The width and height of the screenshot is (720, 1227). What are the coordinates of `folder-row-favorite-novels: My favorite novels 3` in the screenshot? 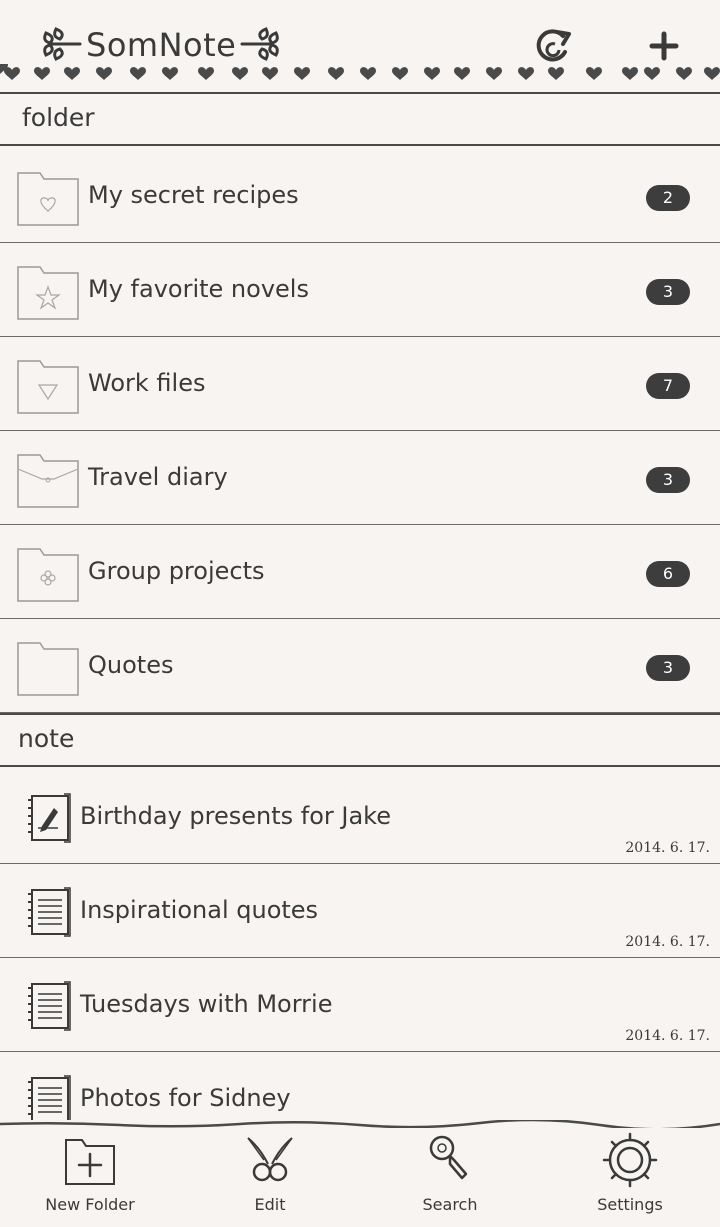 It's located at (360, 290).